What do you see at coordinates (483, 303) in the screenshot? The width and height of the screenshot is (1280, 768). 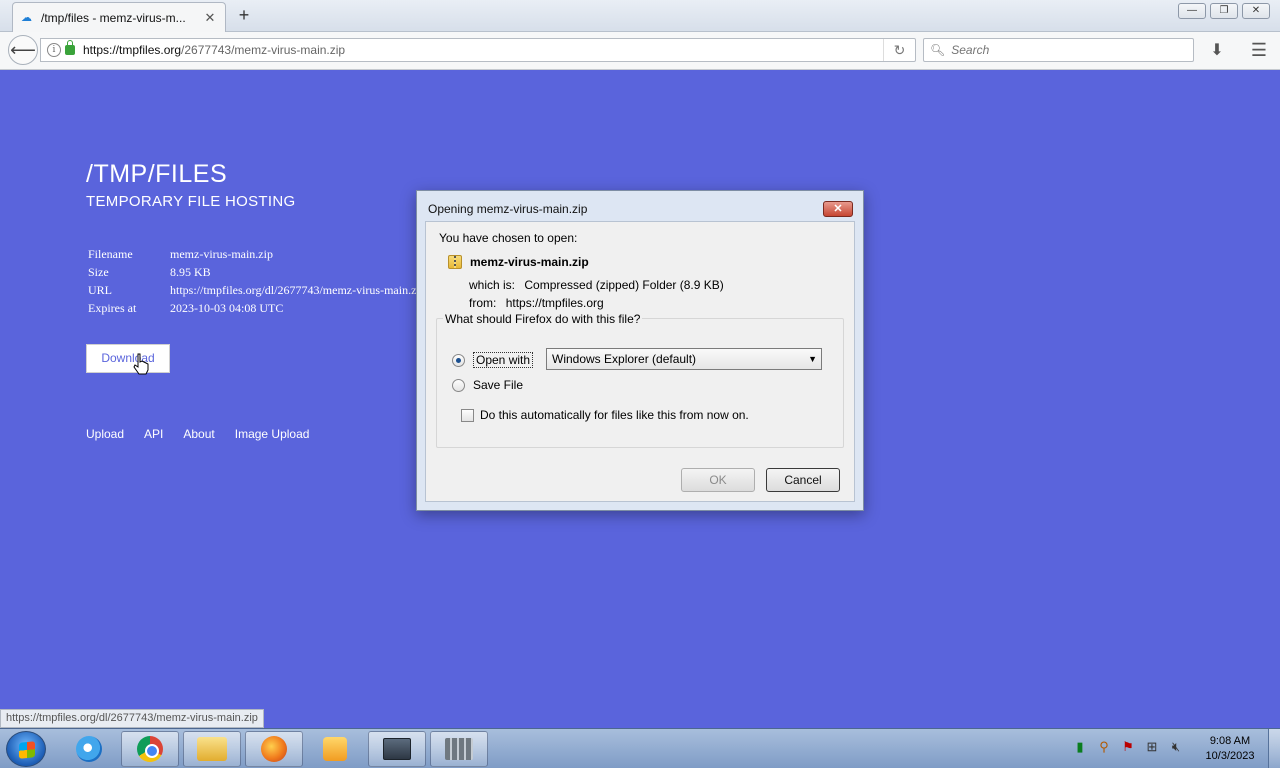 I see `from-label: from:` at bounding box center [483, 303].